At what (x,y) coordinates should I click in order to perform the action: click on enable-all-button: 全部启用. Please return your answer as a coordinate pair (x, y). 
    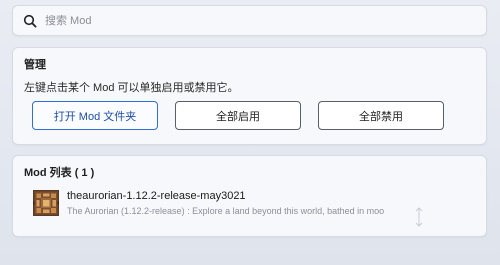
    Looking at the image, I should click on (238, 115).